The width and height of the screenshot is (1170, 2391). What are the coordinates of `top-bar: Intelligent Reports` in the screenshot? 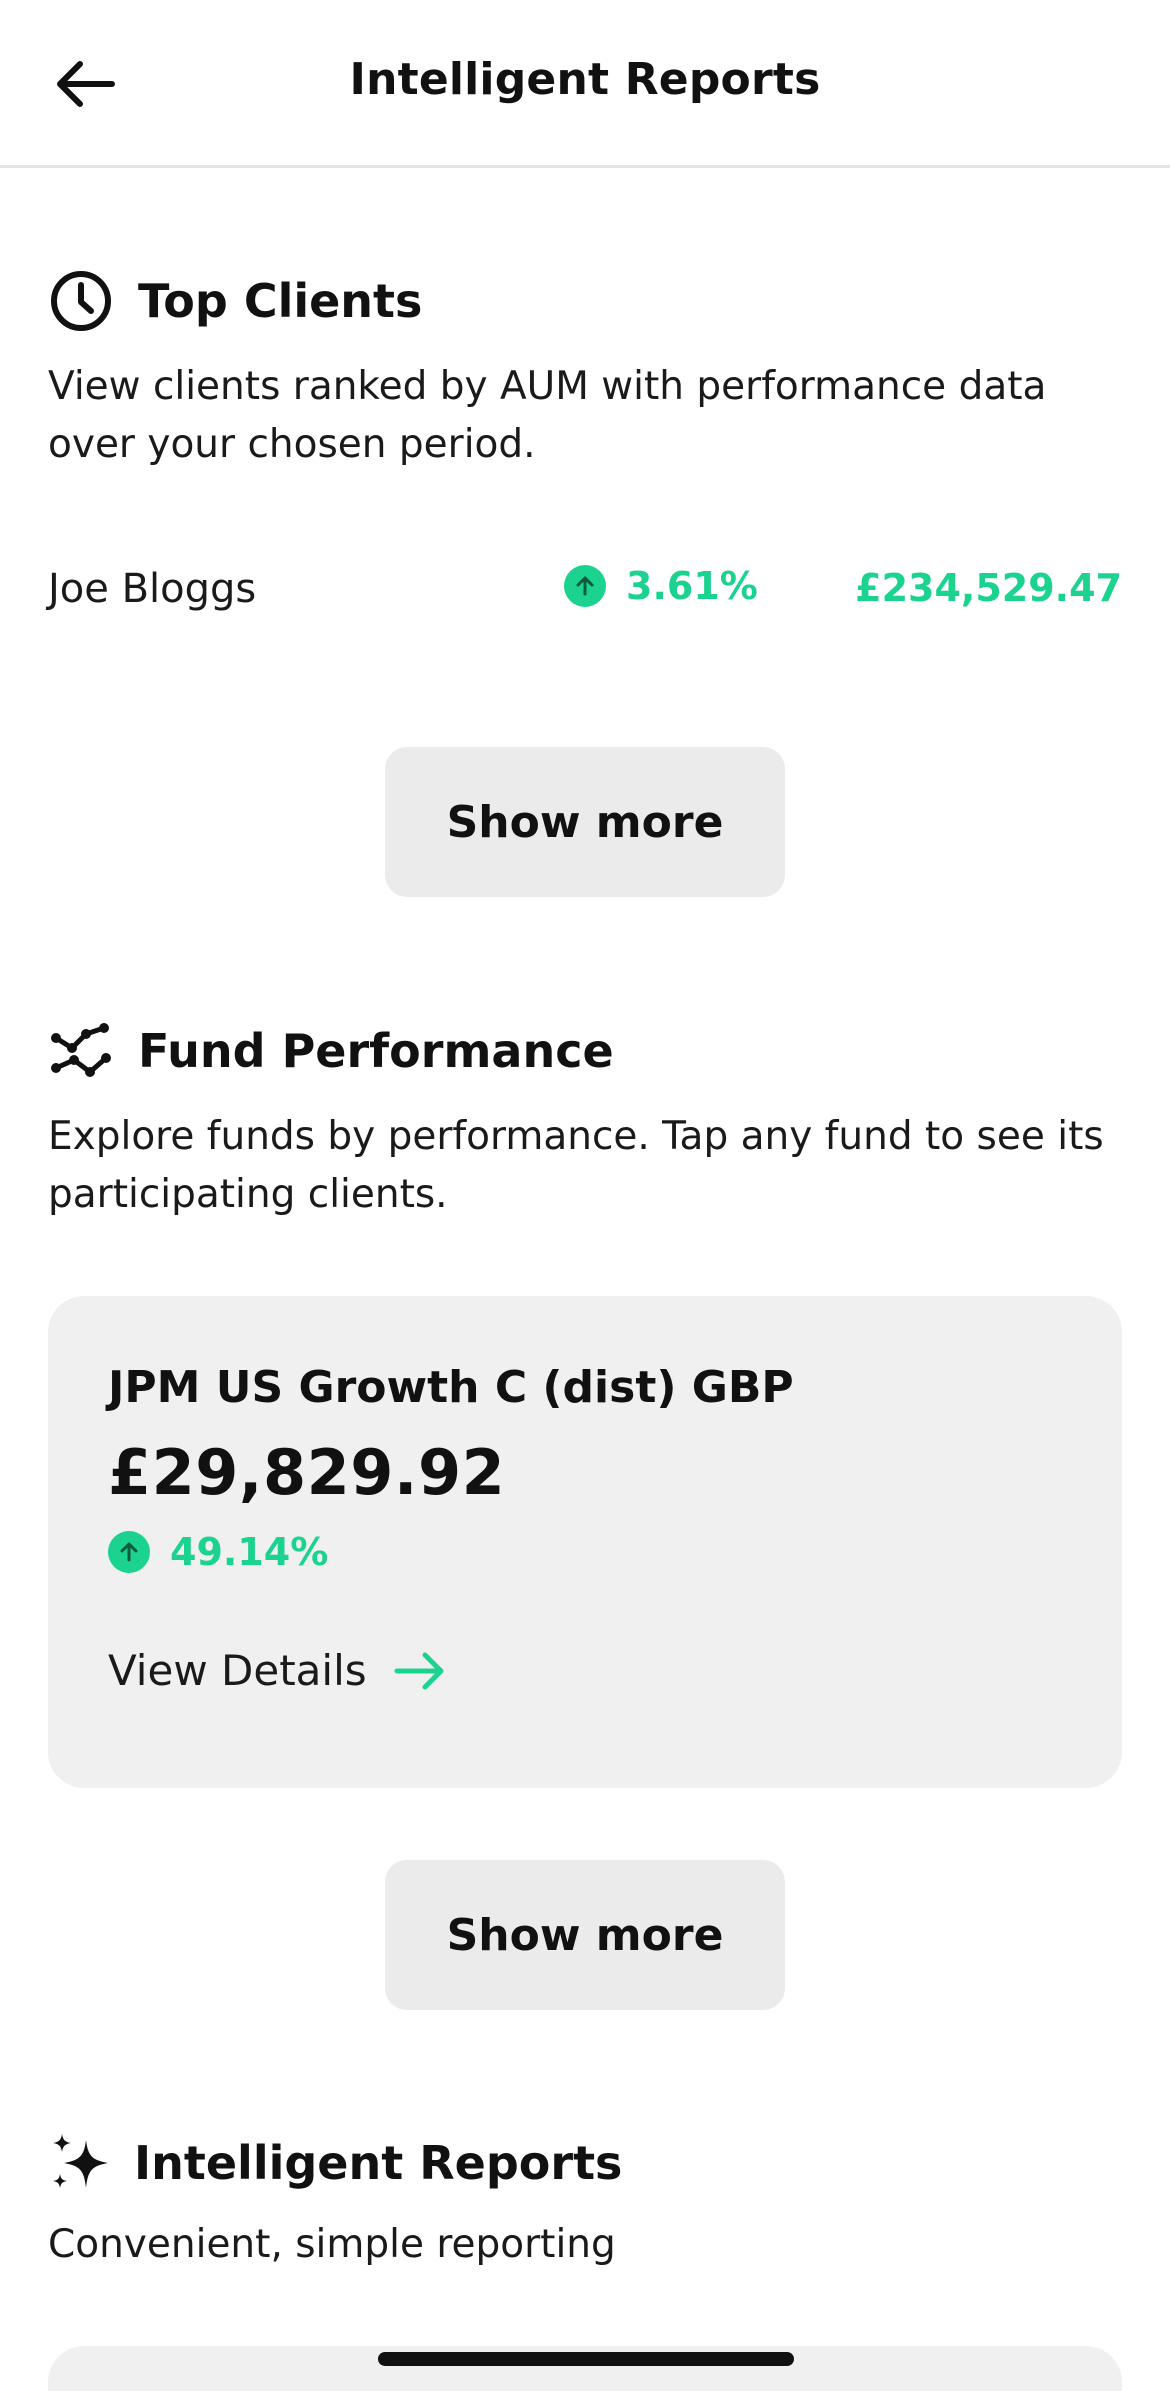 It's located at (585, 84).